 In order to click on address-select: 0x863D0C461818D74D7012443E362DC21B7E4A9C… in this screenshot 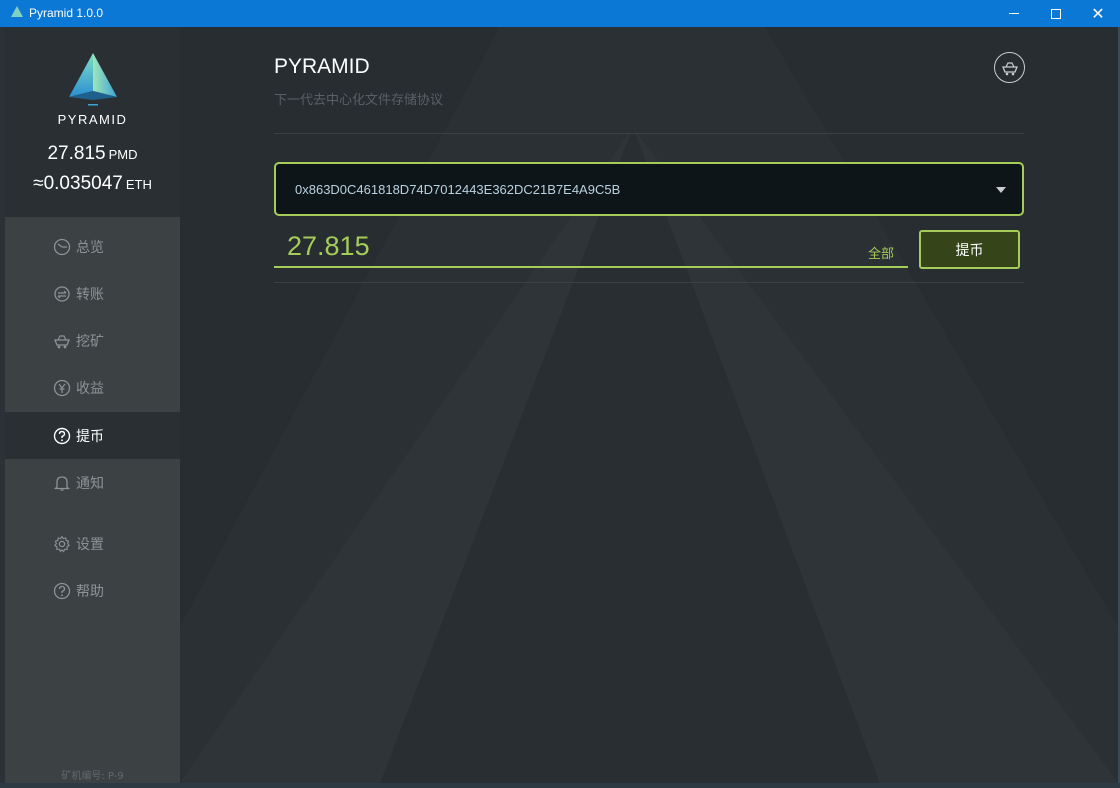, I will do `click(649, 189)`.